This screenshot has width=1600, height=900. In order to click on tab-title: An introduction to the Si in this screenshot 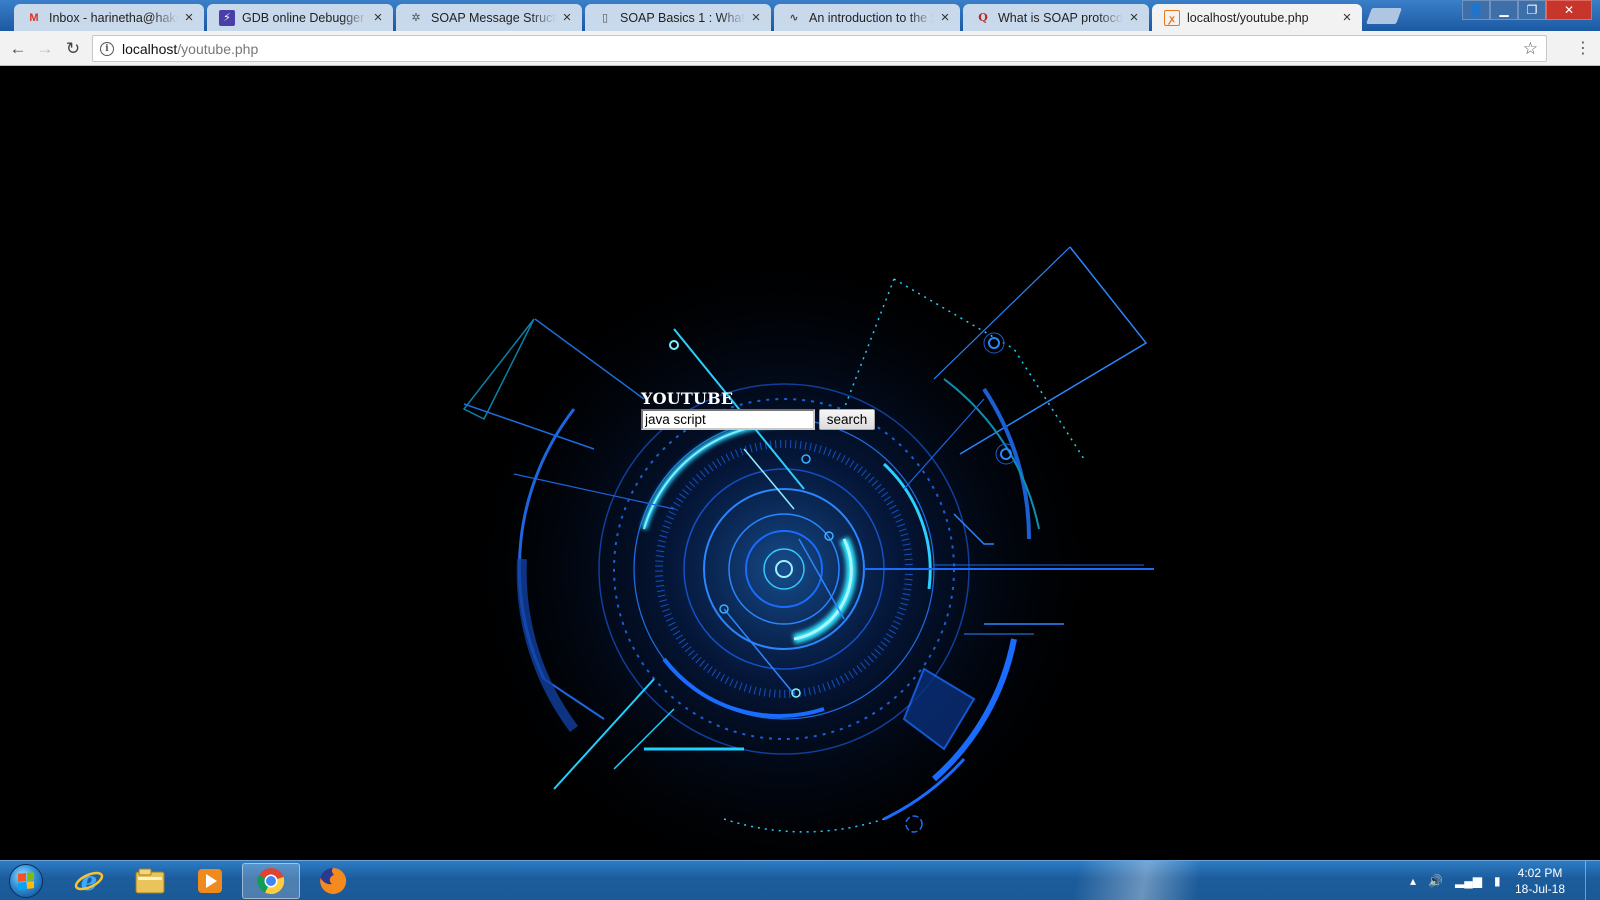, I will do `click(871, 17)`.